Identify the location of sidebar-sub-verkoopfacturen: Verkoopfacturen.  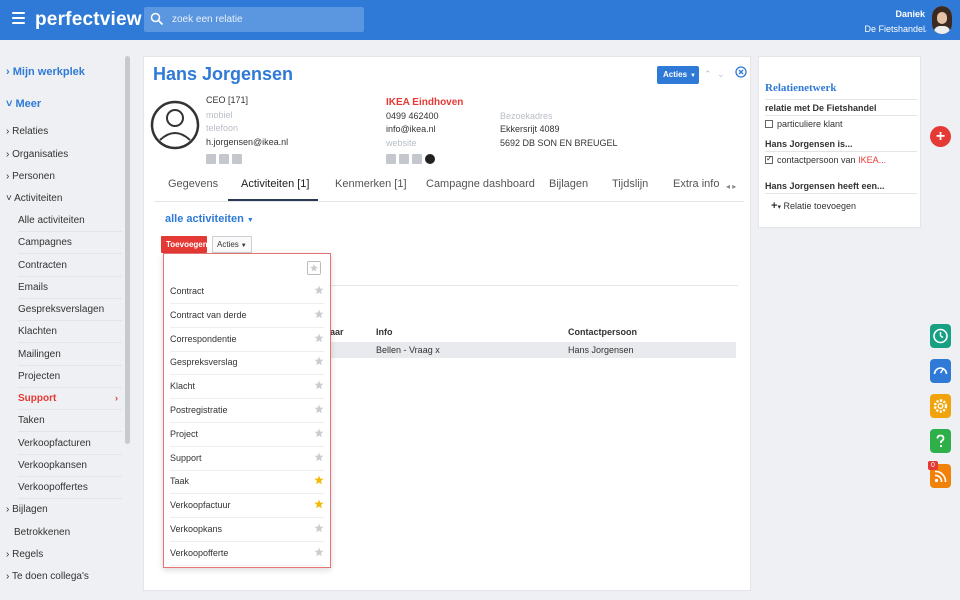
(70, 446).